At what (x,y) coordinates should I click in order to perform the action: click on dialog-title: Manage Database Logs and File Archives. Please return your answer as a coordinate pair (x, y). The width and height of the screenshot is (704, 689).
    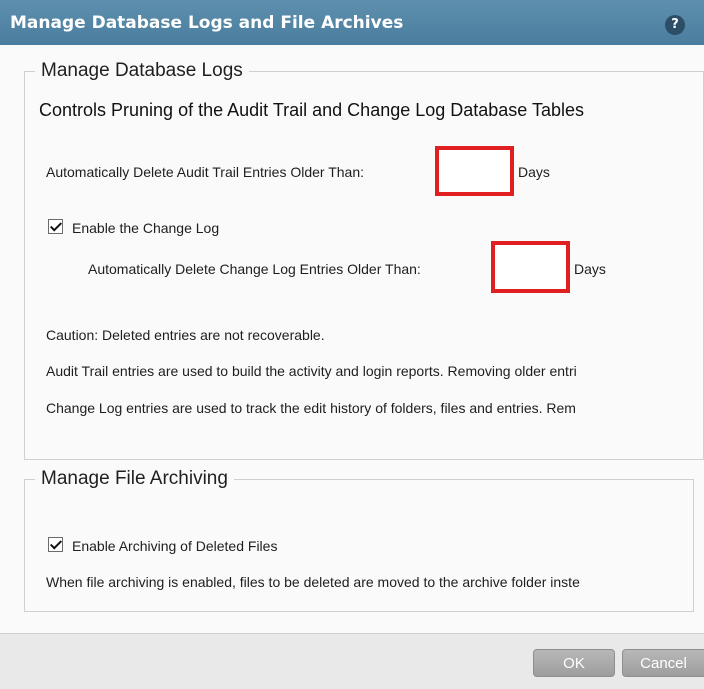
    Looking at the image, I should click on (207, 23).